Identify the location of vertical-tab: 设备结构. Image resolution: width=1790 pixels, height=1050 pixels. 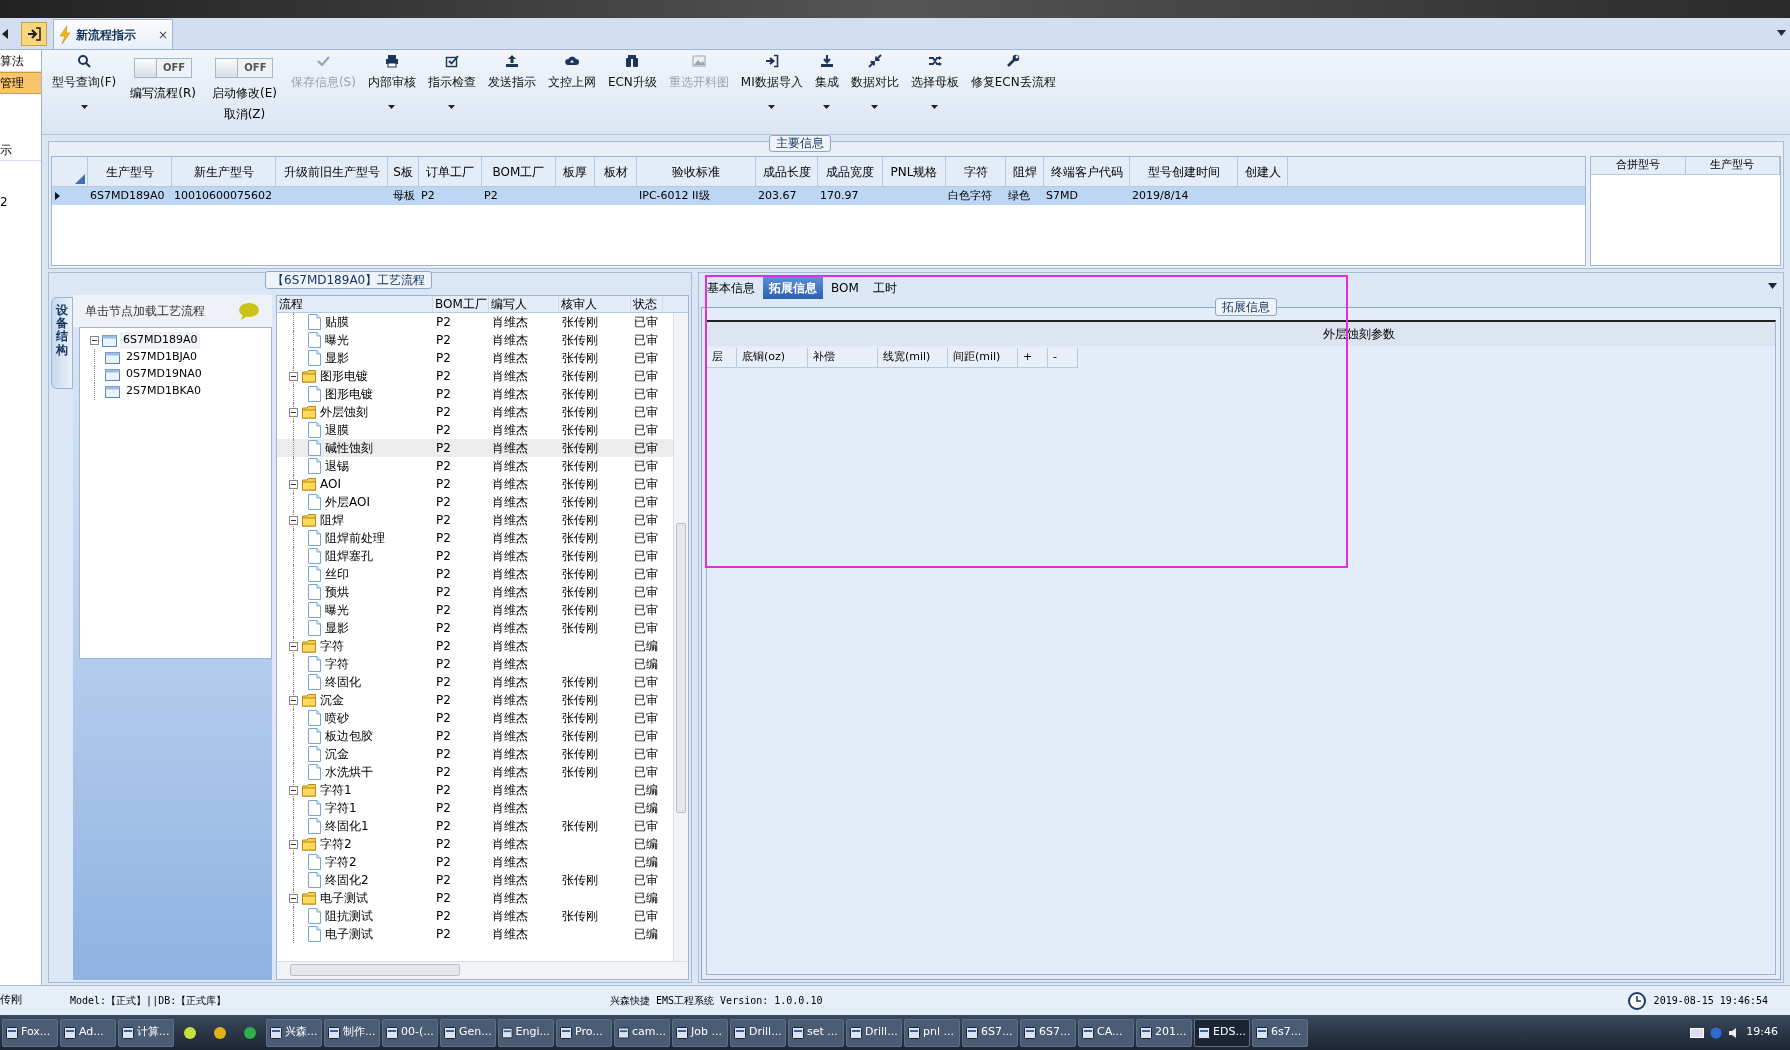
(62, 343).